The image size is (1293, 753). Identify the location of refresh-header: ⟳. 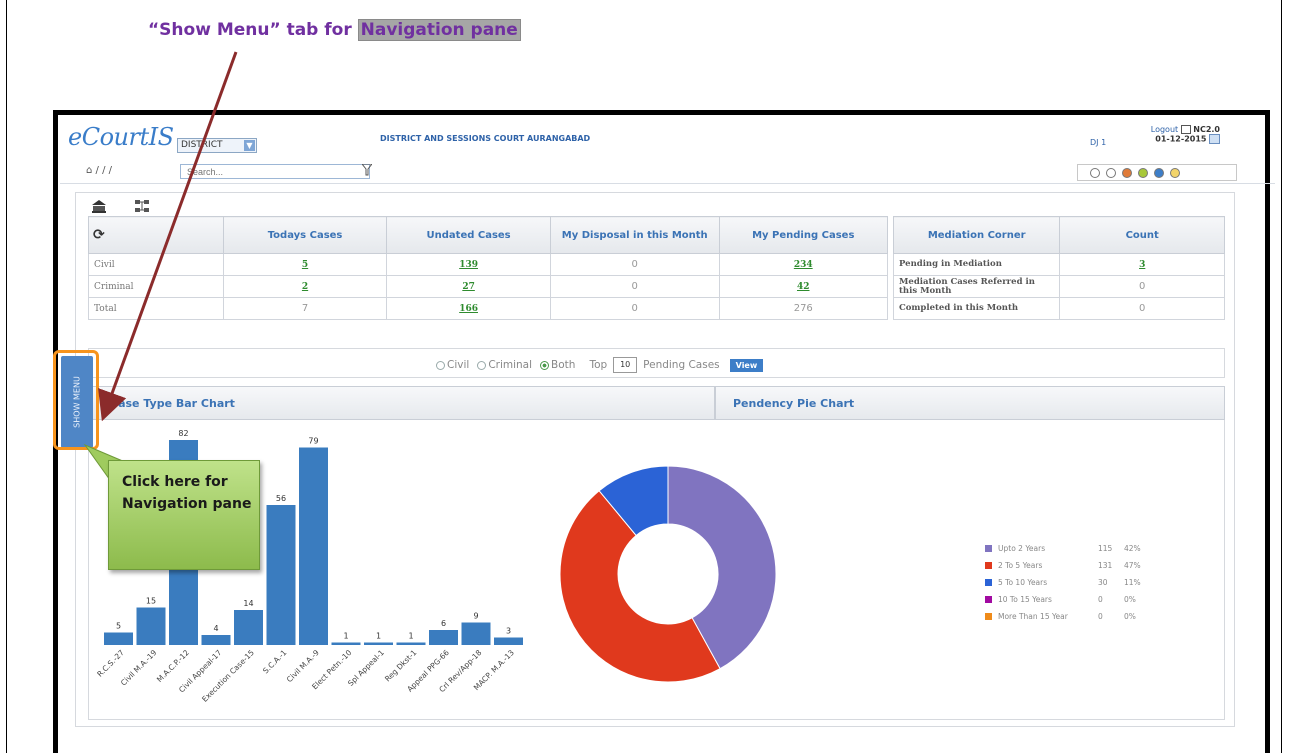
(156, 235).